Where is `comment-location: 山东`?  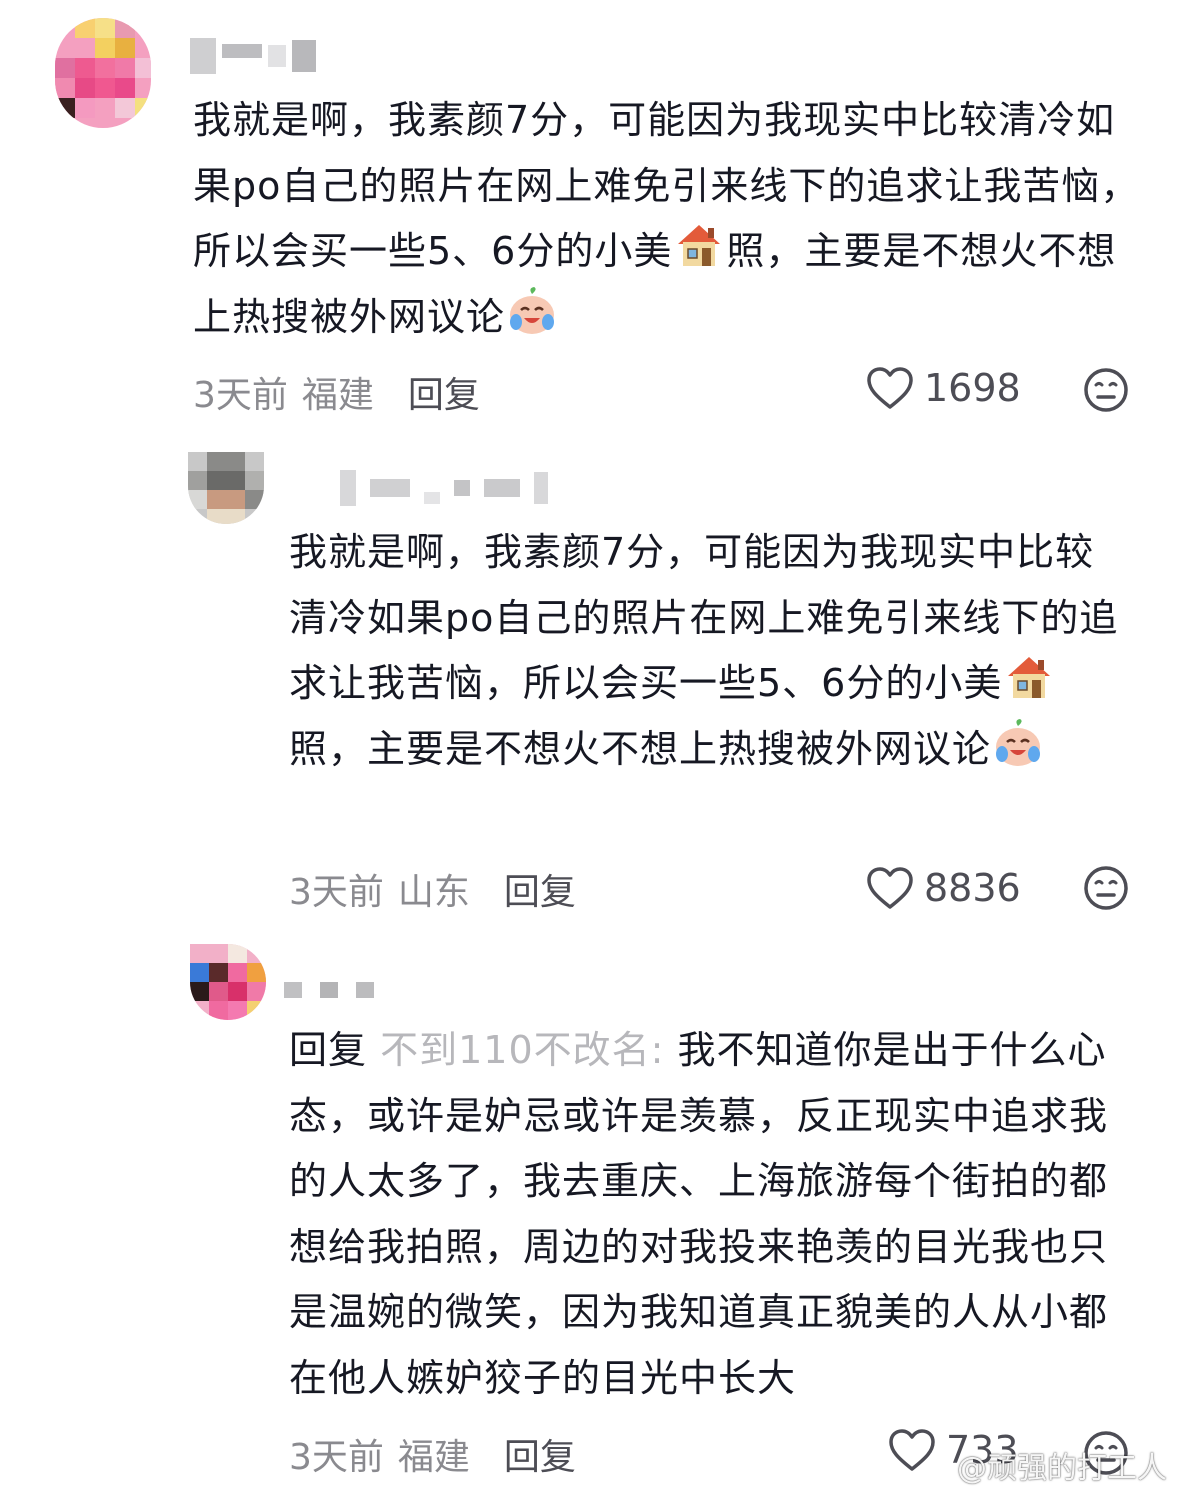
comment-location: 山东 is located at coordinates (433, 892).